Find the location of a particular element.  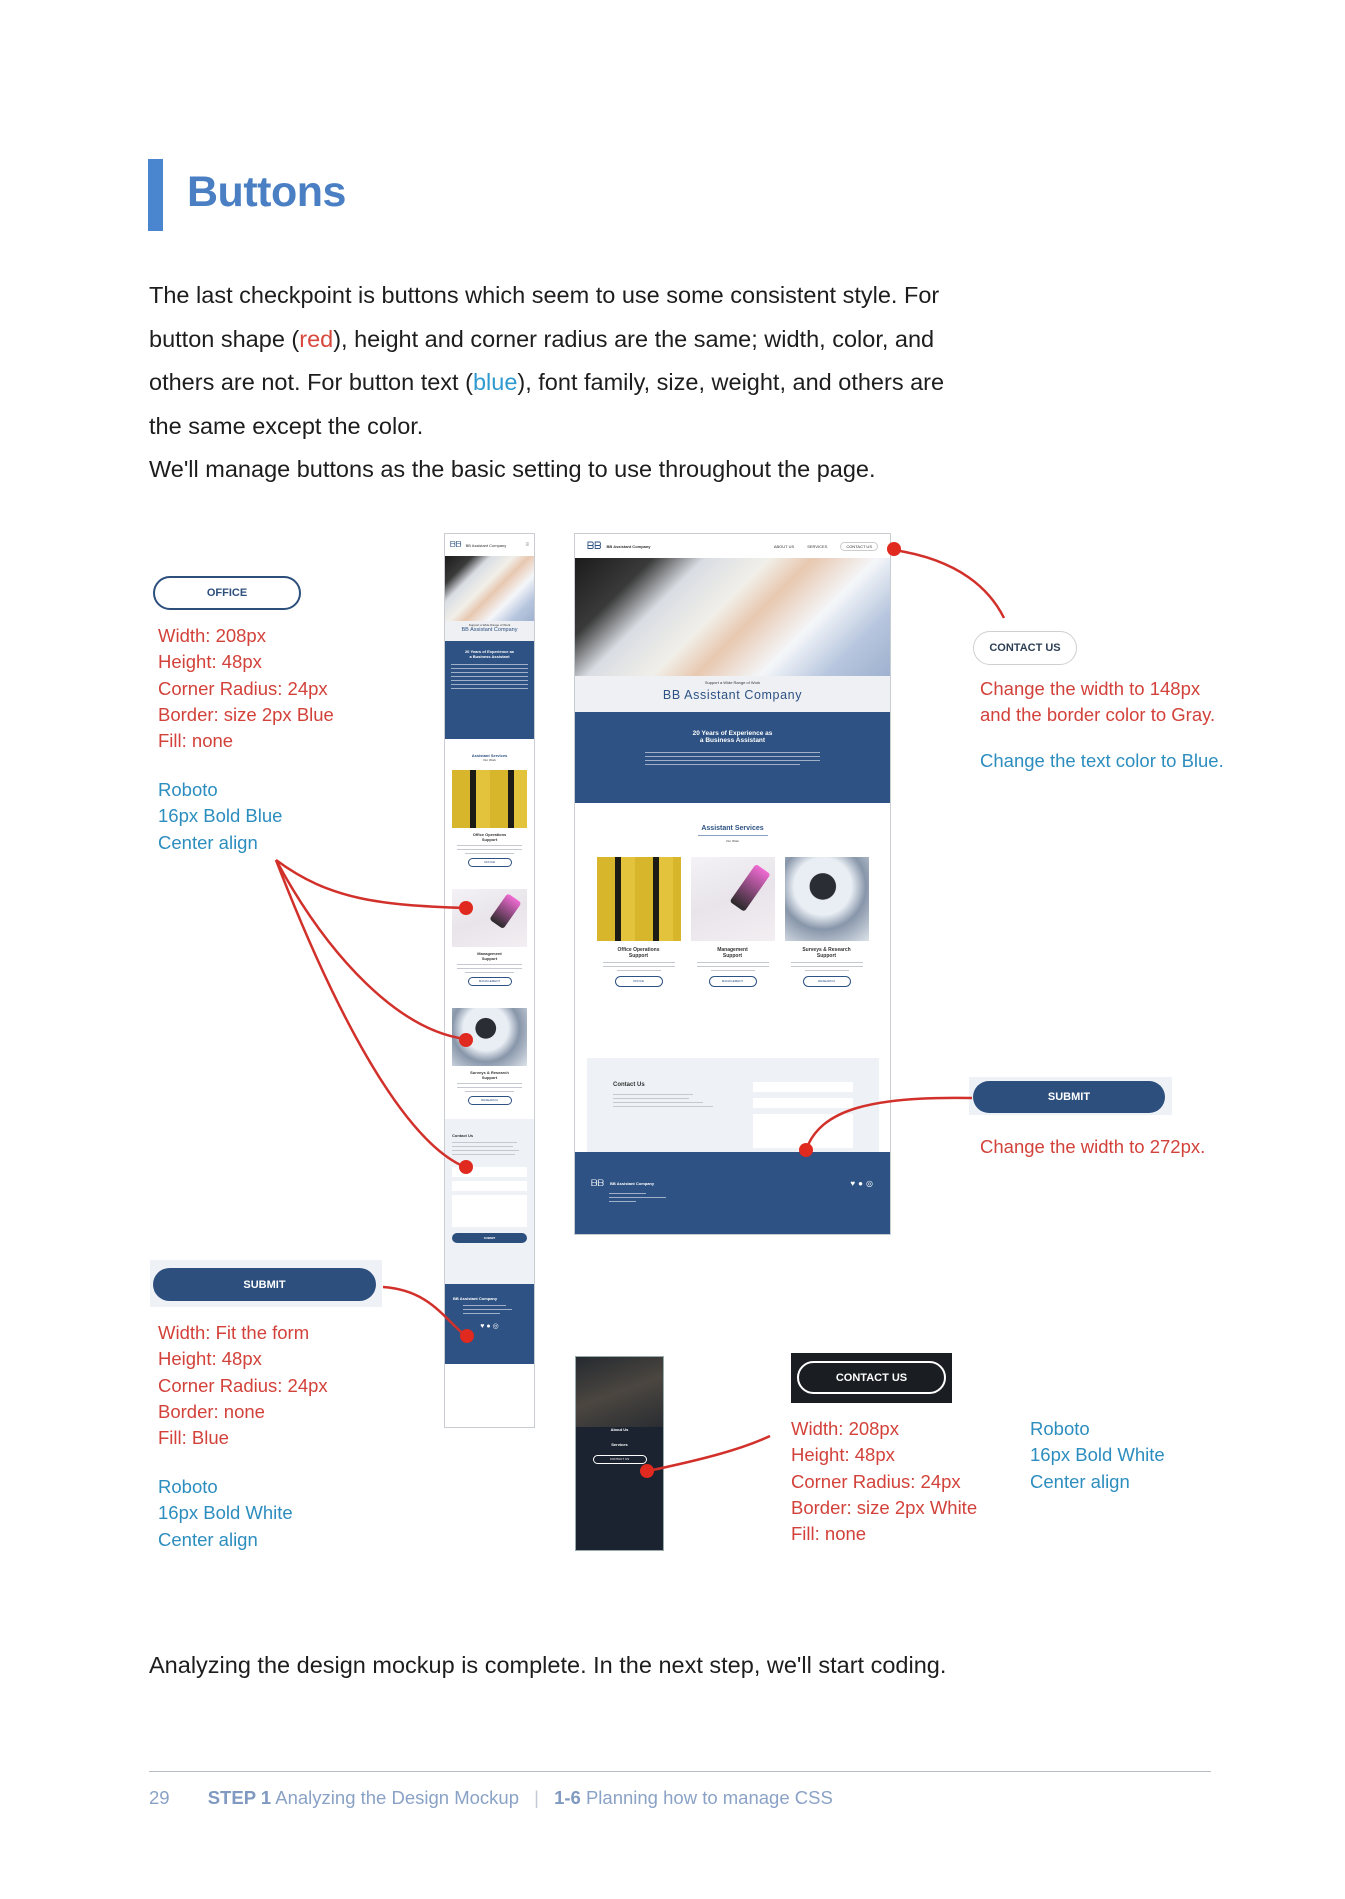

spec-line: Roboto is located at coordinates (1060, 1428).